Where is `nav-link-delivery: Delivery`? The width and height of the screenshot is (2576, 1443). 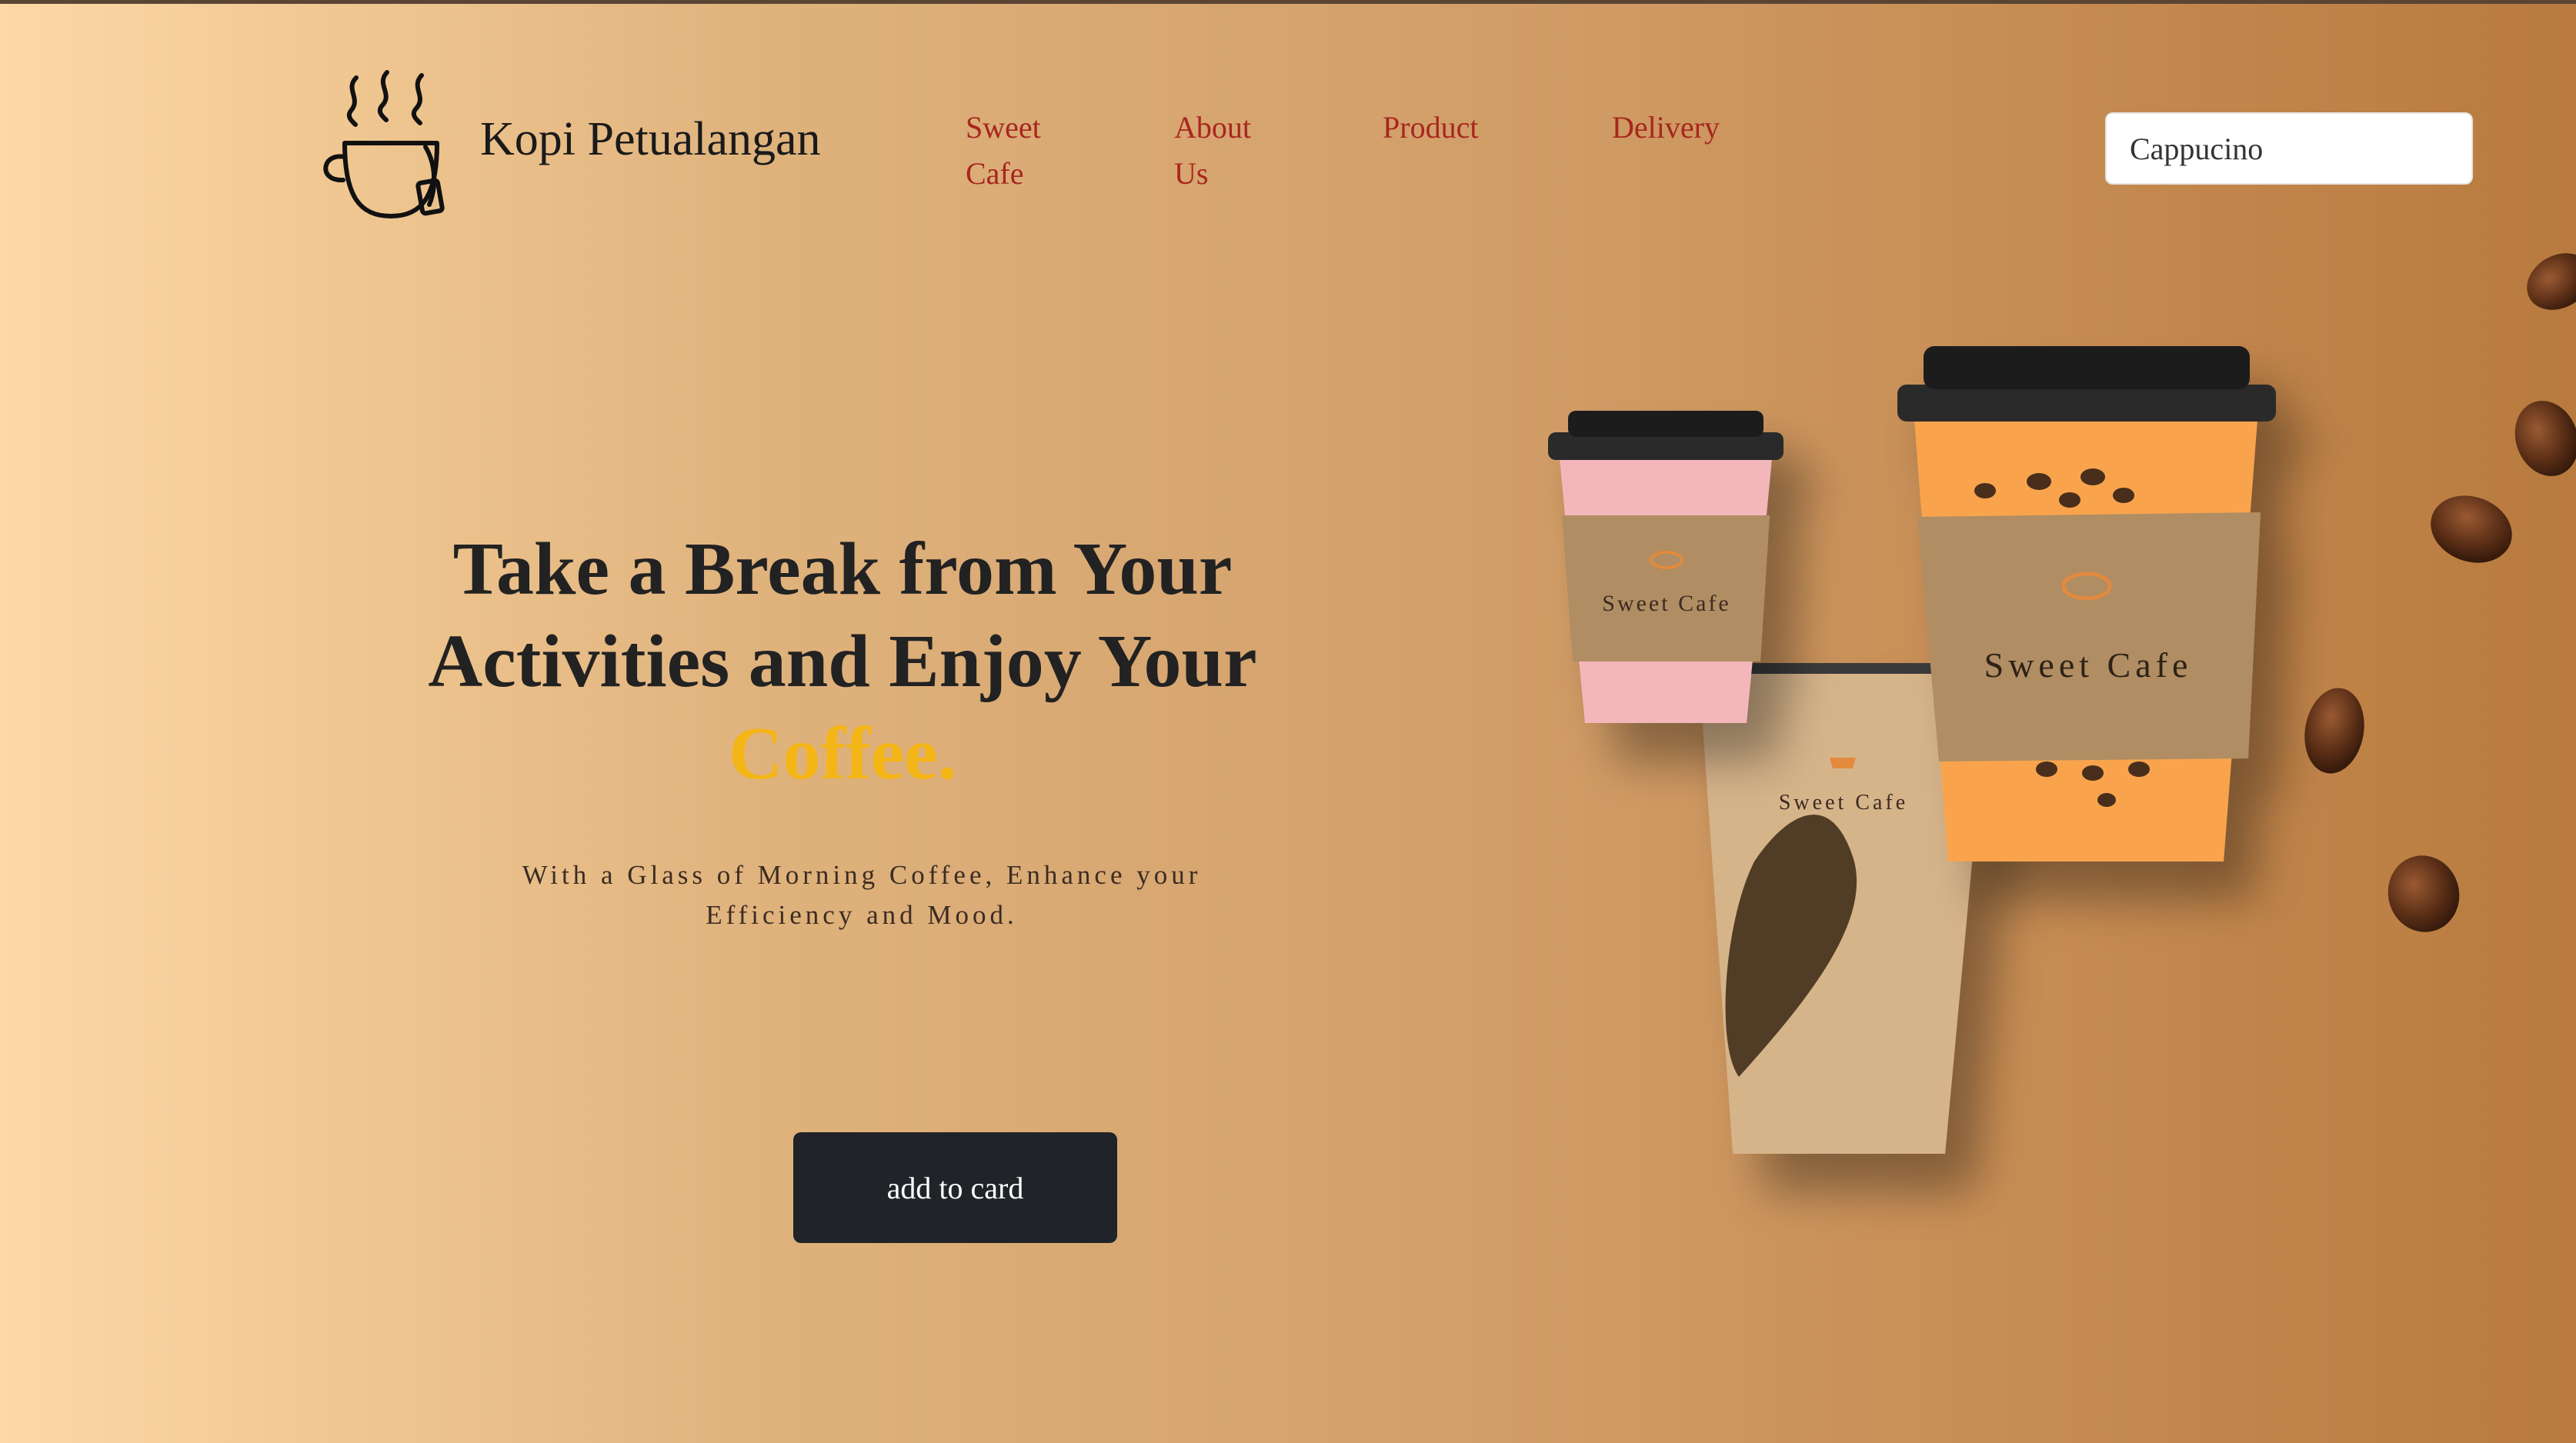 nav-link-delivery: Delivery is located at coordinates (1689, 128).